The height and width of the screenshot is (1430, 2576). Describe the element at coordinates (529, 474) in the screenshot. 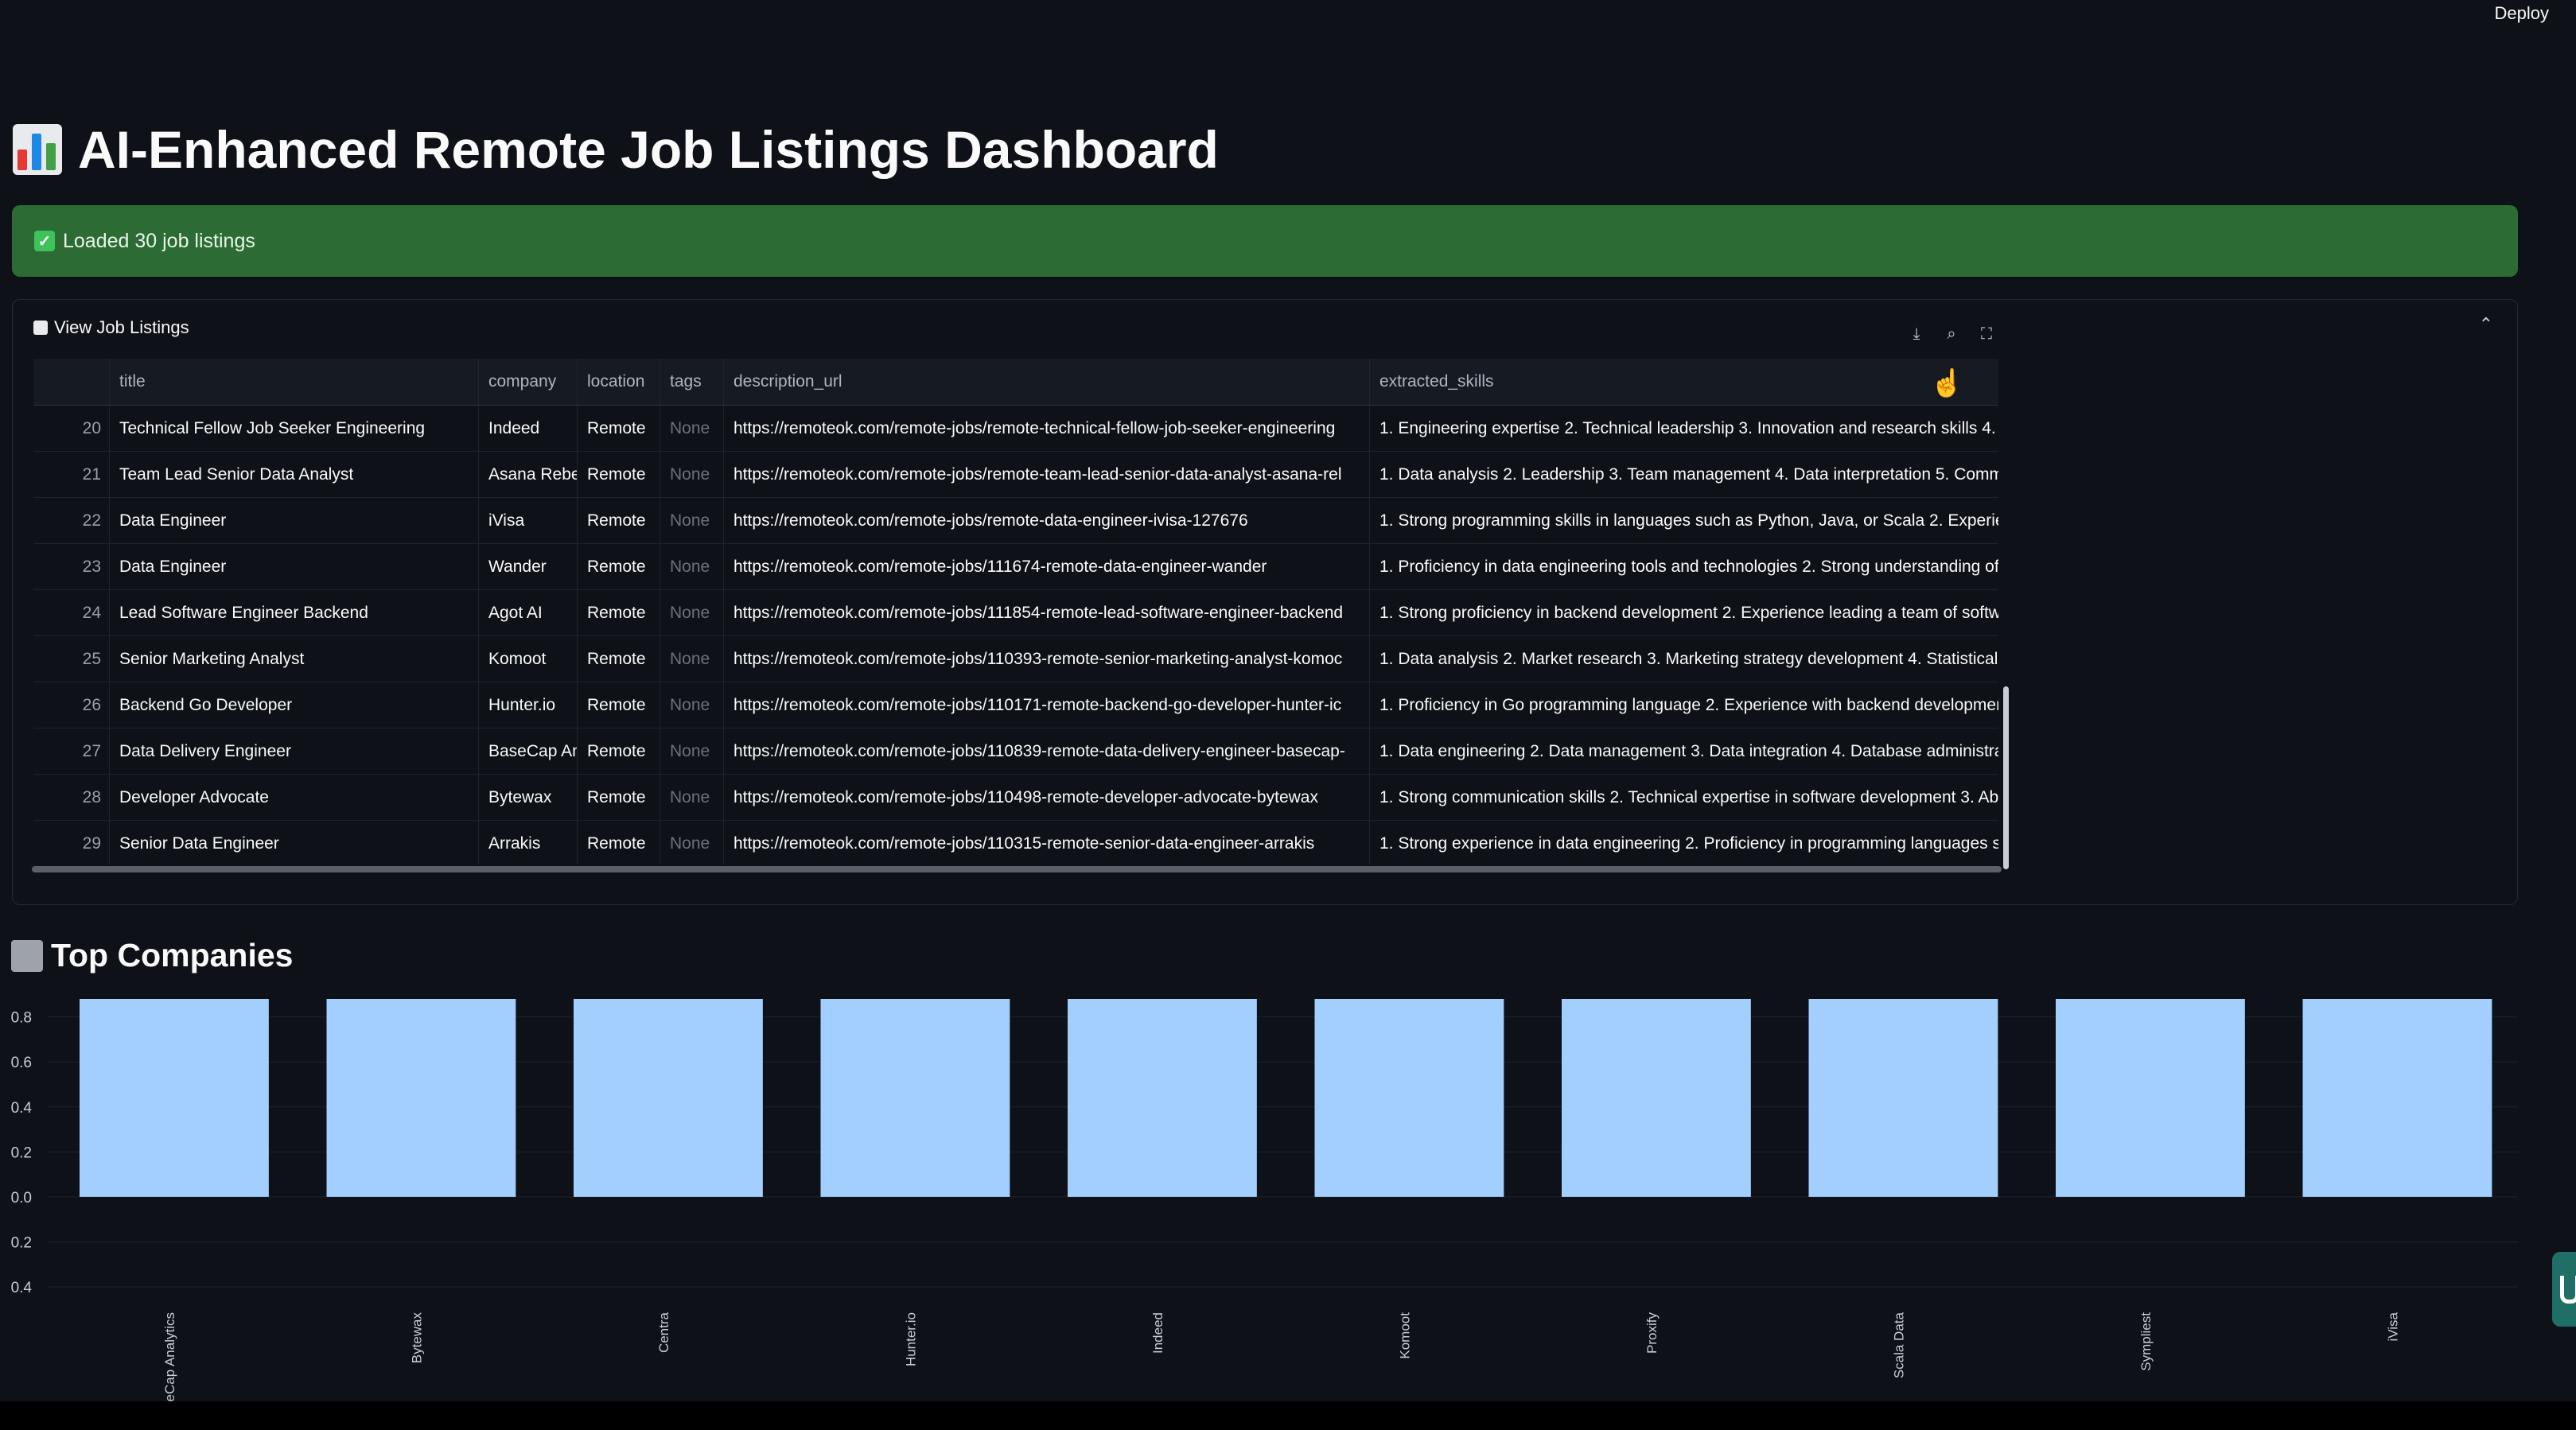

I see `table-cell: Asana Rebe` at that location.